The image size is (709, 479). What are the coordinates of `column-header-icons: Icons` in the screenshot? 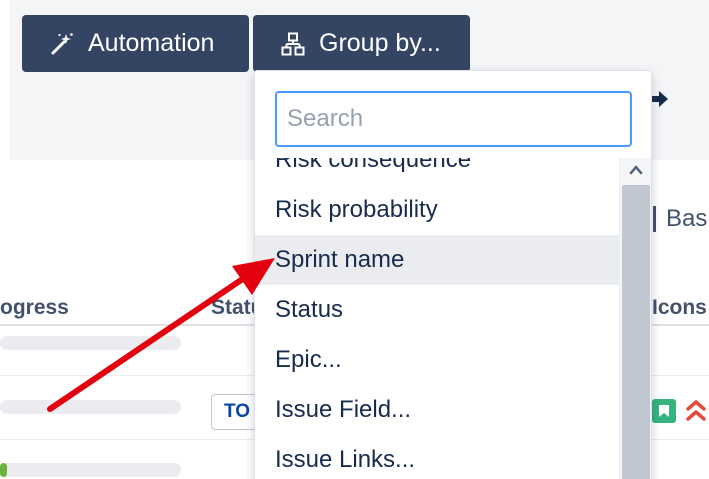 It's located at (679, 308).